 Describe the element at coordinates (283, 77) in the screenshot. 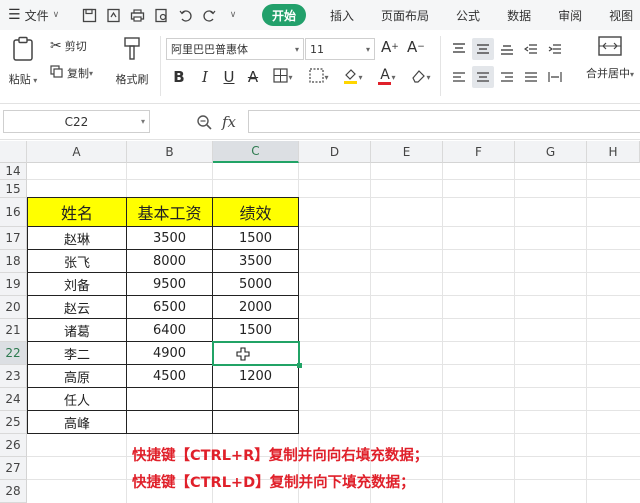

I see `borders-button: ▾` at that location.